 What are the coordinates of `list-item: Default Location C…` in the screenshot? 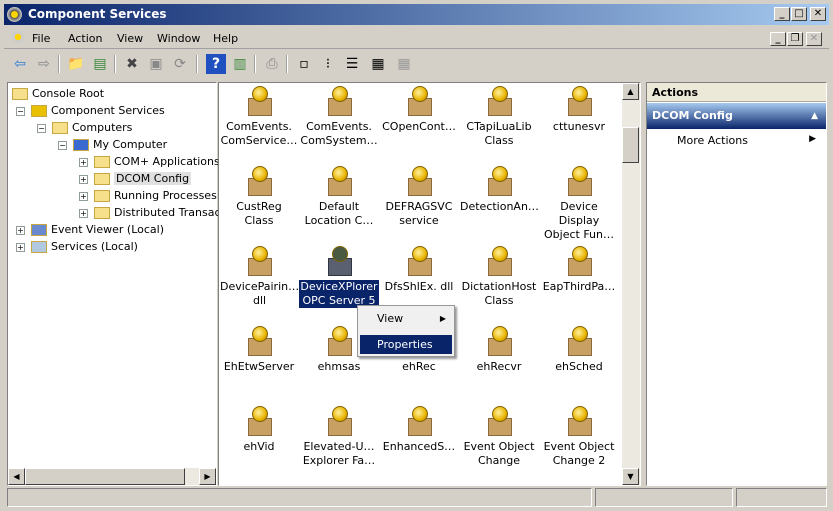 It's located at (339, 196).